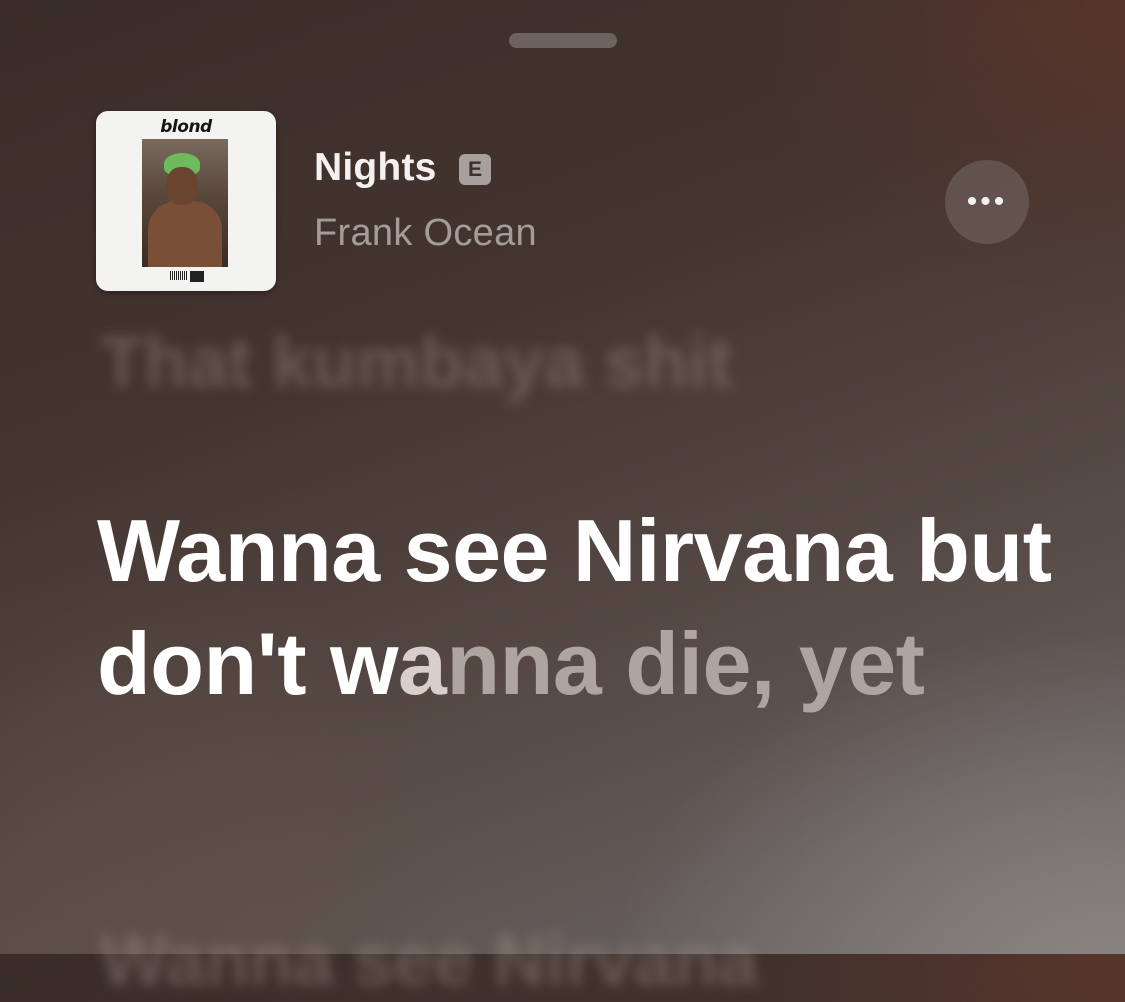 The height and width of the screenshot is (1002, 1125). I want to click on album-artwork: blond, so click(186, 201).